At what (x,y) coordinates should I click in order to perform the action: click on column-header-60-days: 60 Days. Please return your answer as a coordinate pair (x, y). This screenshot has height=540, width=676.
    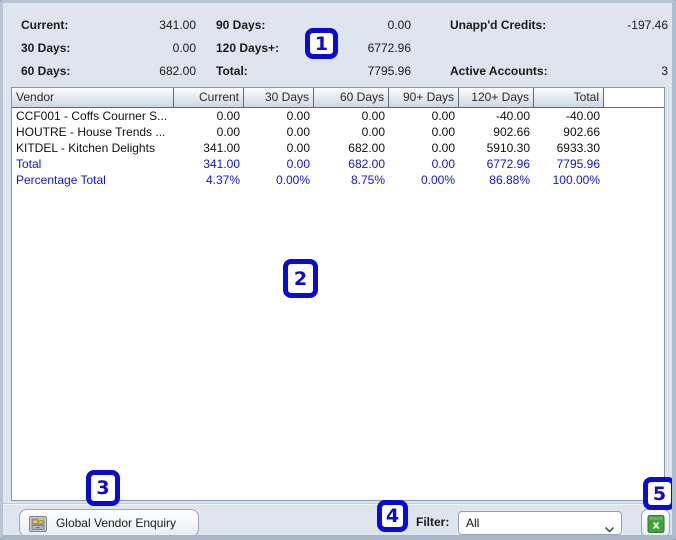
    Looking at the image, I should click on (351, 97).